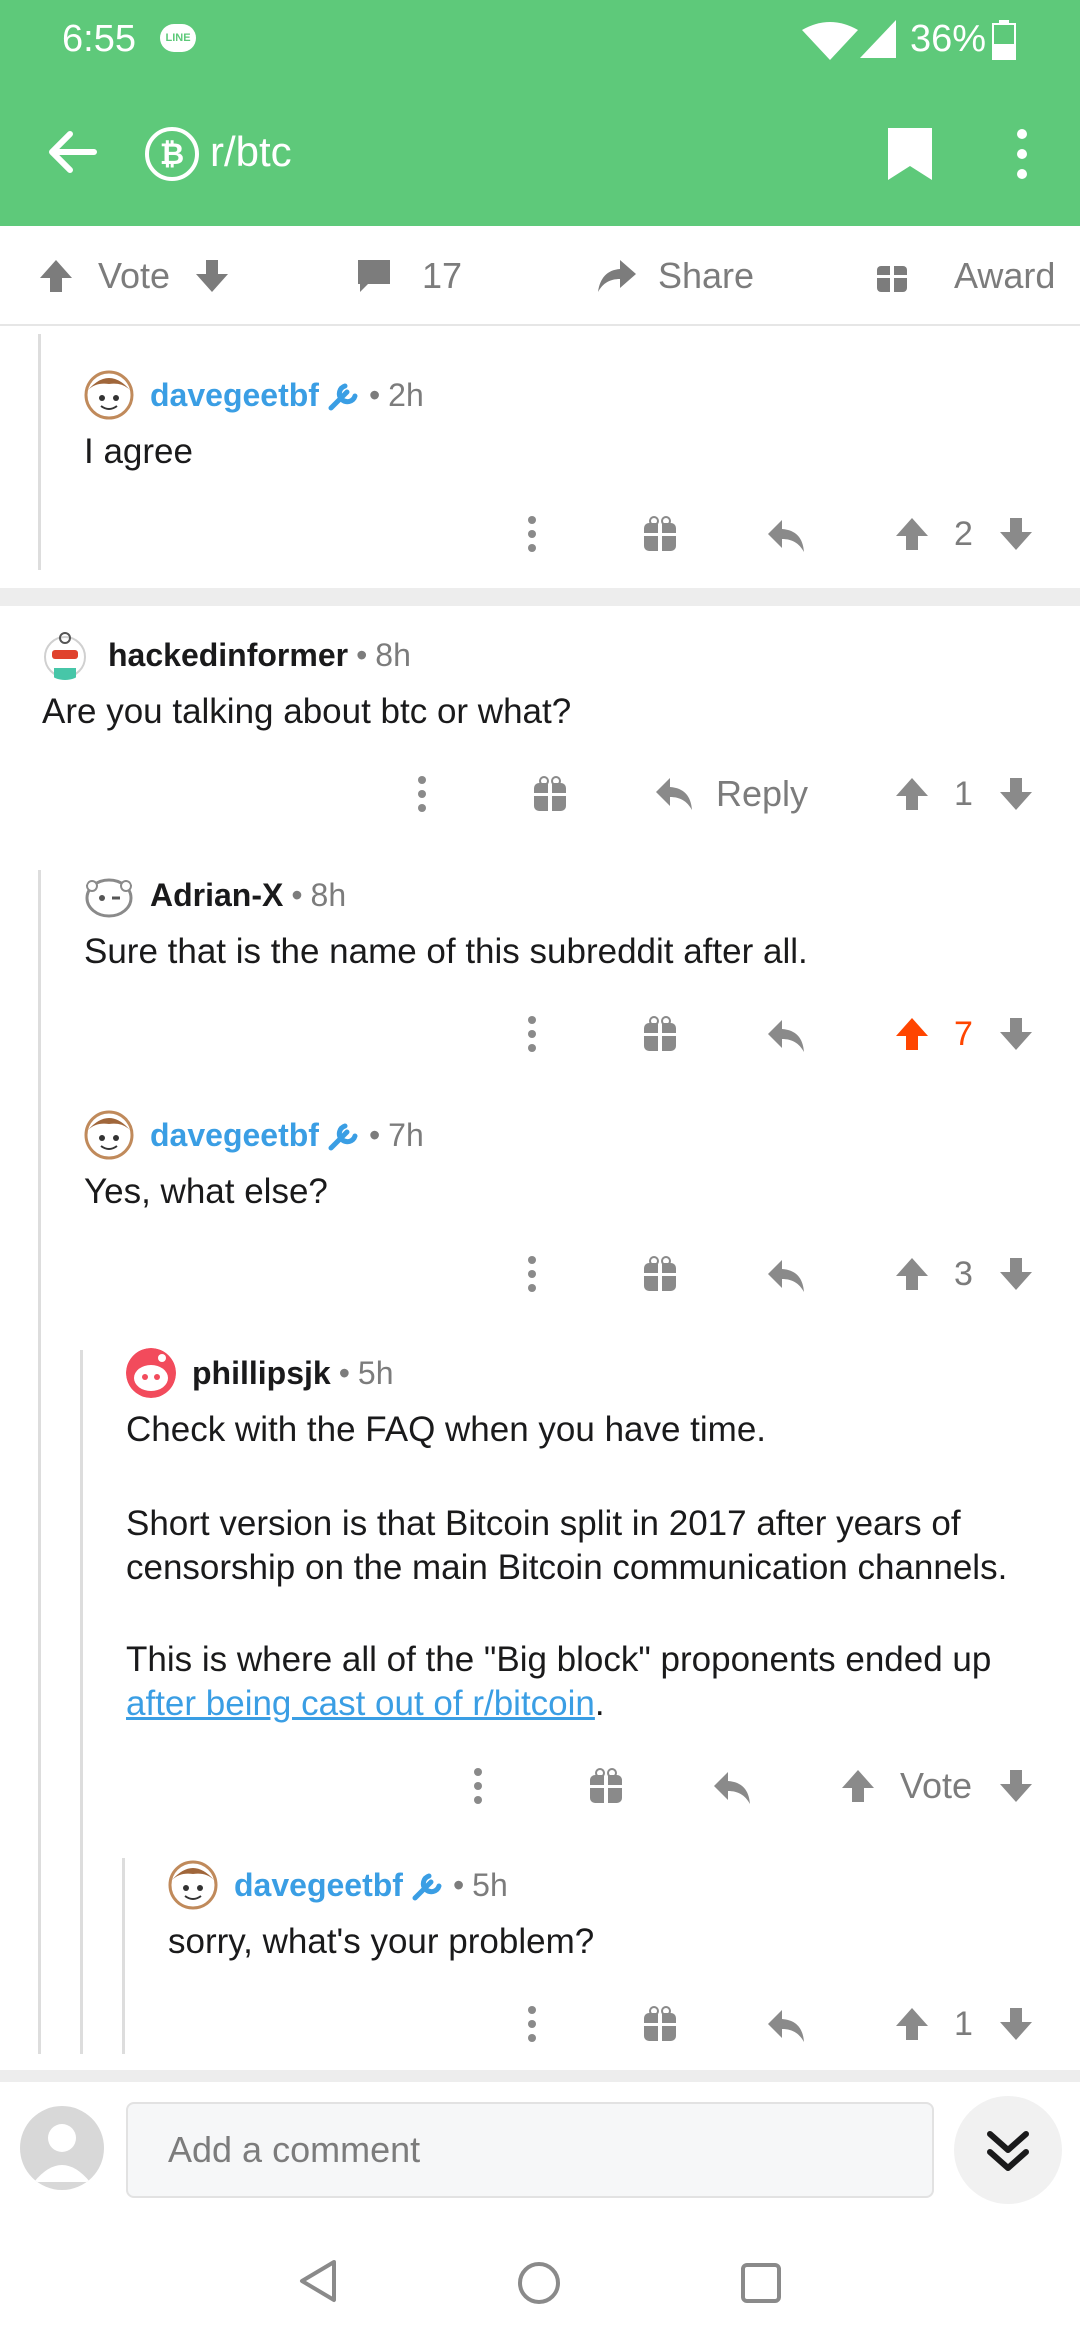 This screenshot has width=1080, height=2340. What do you see at coordinates (963, 1033) in the screenshot?
I see `vote-count: 7` at bounding box center [963, 1033].